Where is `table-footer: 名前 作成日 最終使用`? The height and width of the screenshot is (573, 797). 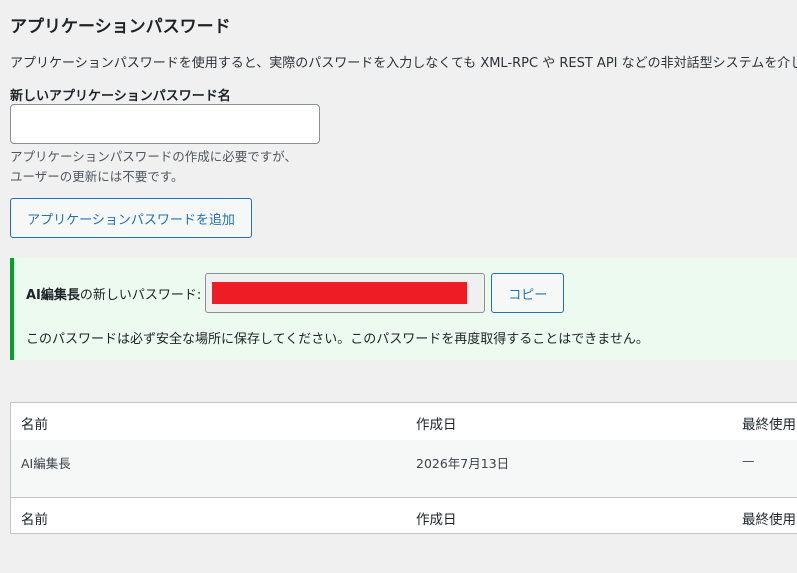 table-footer: 名前 作成日 最終使用 is located at coordinates (404, 515).